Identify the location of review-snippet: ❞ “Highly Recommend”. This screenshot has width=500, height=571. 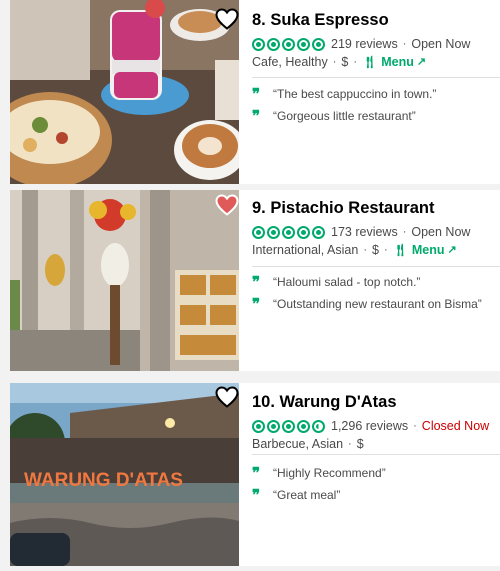
(376, 473).